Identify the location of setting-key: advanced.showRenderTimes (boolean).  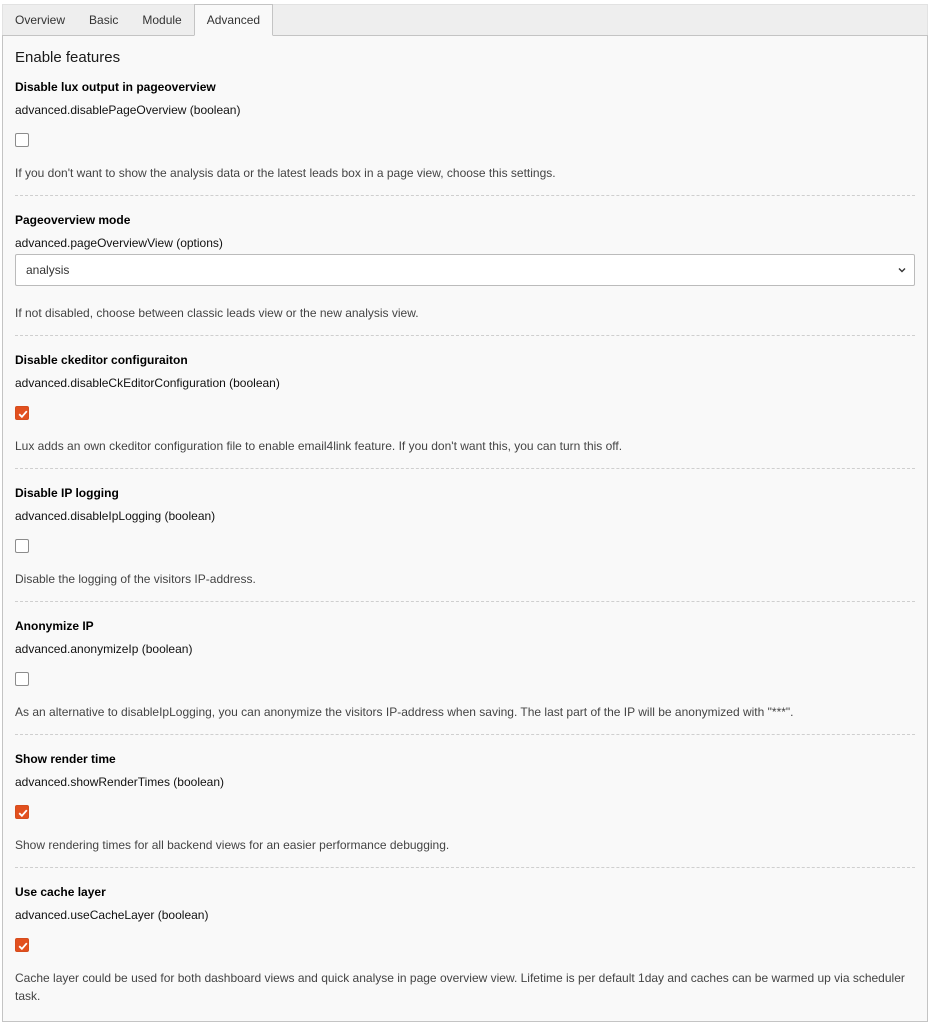
(120, 782).